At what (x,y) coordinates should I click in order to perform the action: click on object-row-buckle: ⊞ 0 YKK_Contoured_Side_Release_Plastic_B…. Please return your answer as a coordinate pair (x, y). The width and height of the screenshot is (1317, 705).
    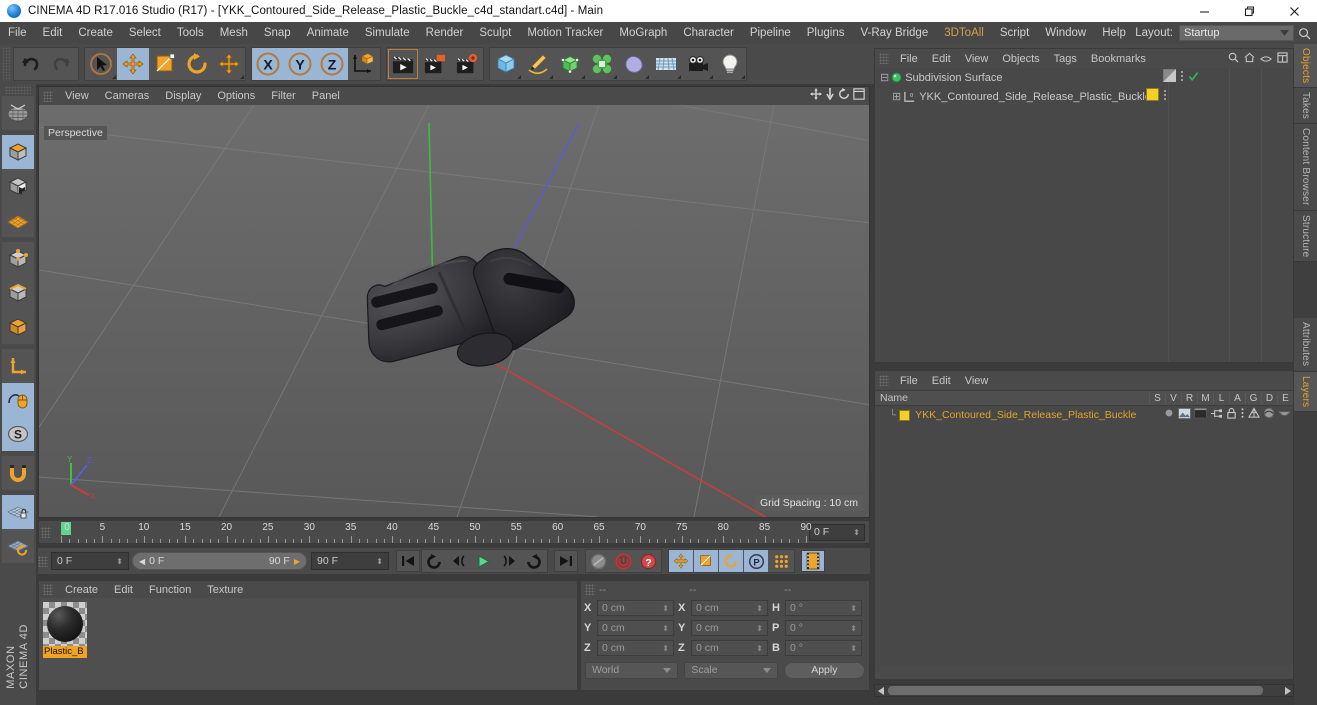
    Looking at the image, I should click on (1084, 96).